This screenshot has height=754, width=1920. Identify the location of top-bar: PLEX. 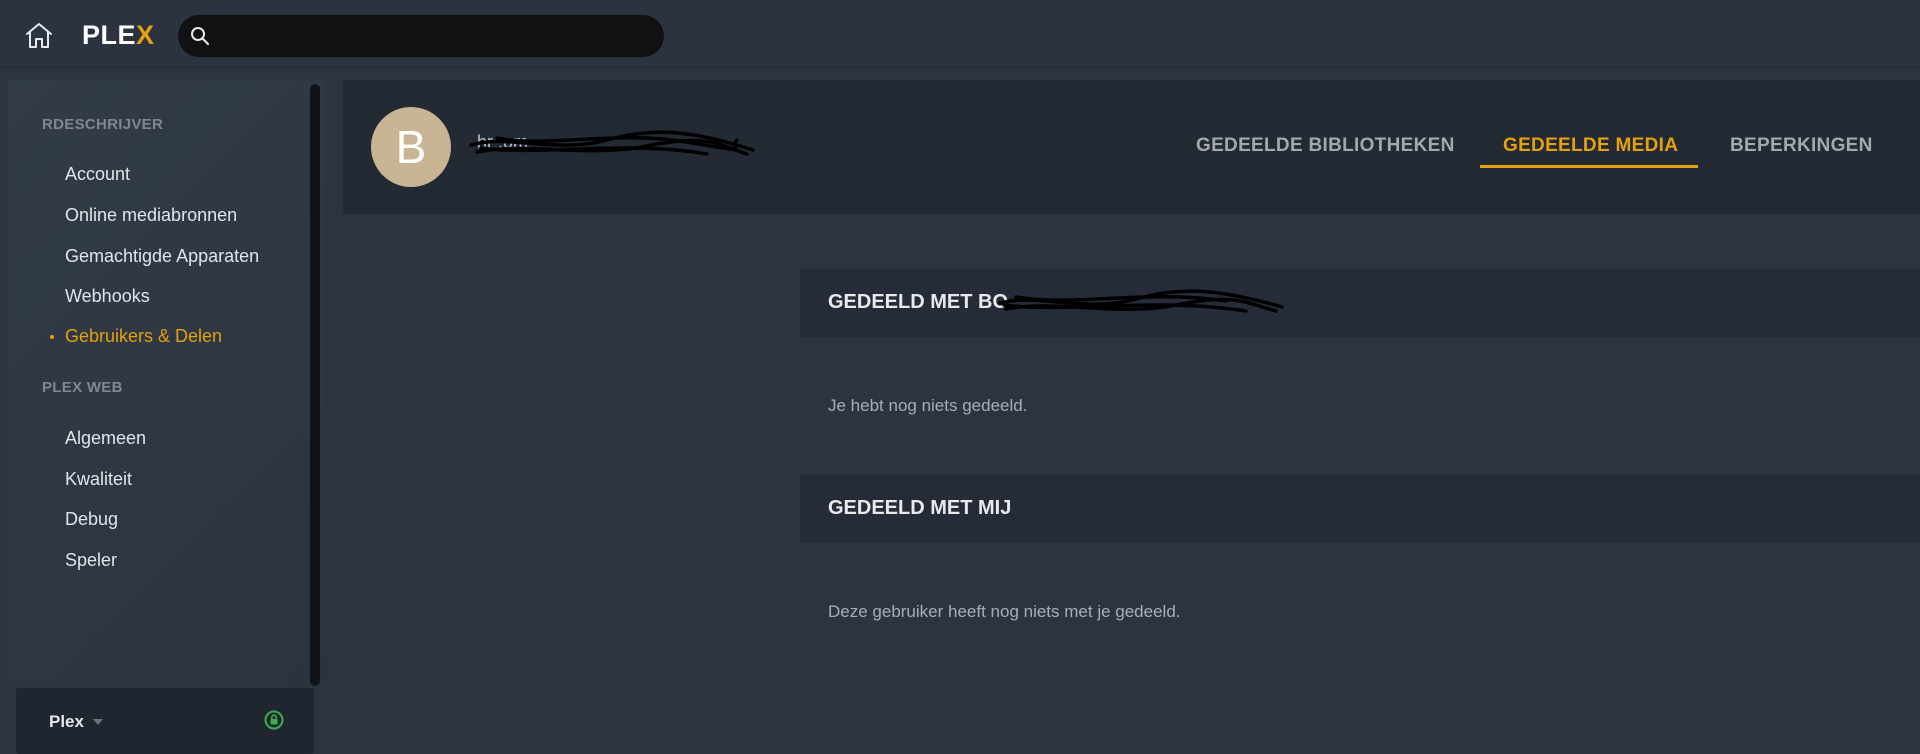
(960, 34).